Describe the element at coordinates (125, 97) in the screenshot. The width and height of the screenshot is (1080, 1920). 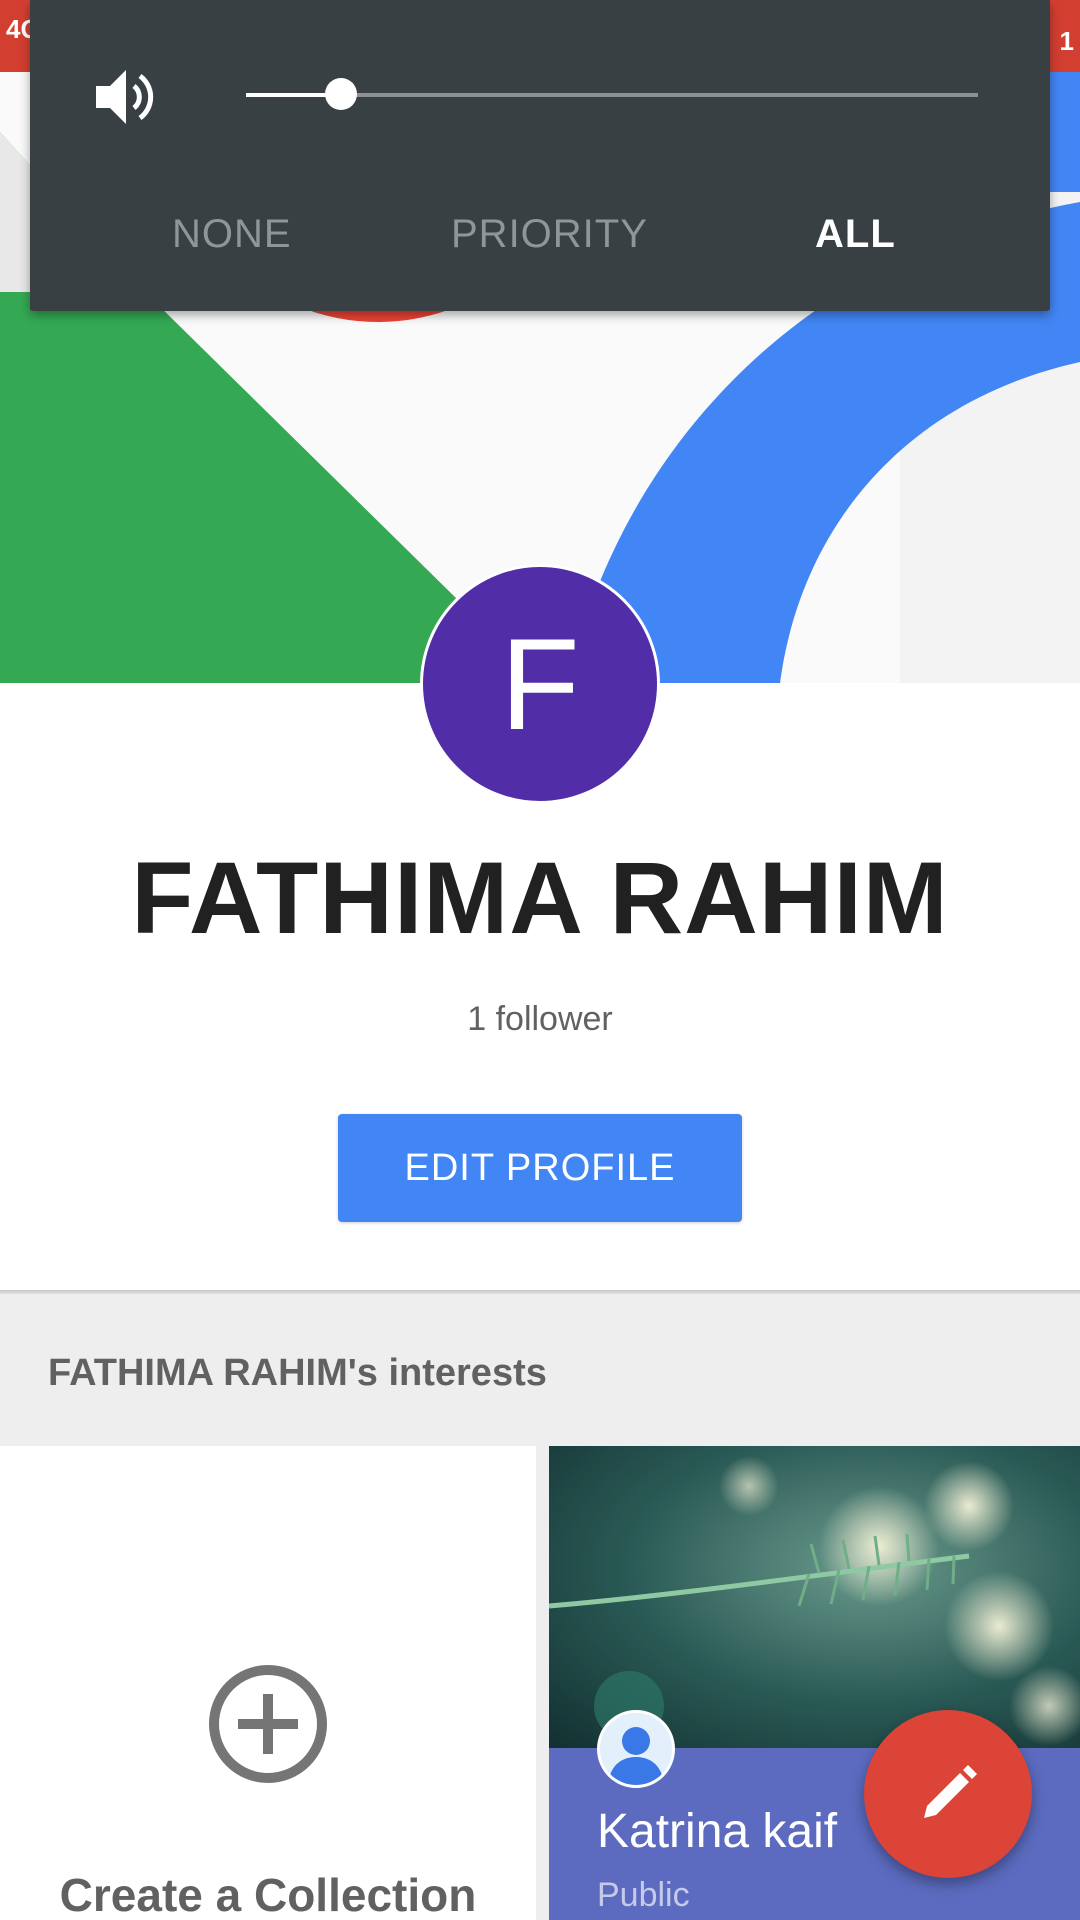
I see `speaker-volume-icon` at that location.